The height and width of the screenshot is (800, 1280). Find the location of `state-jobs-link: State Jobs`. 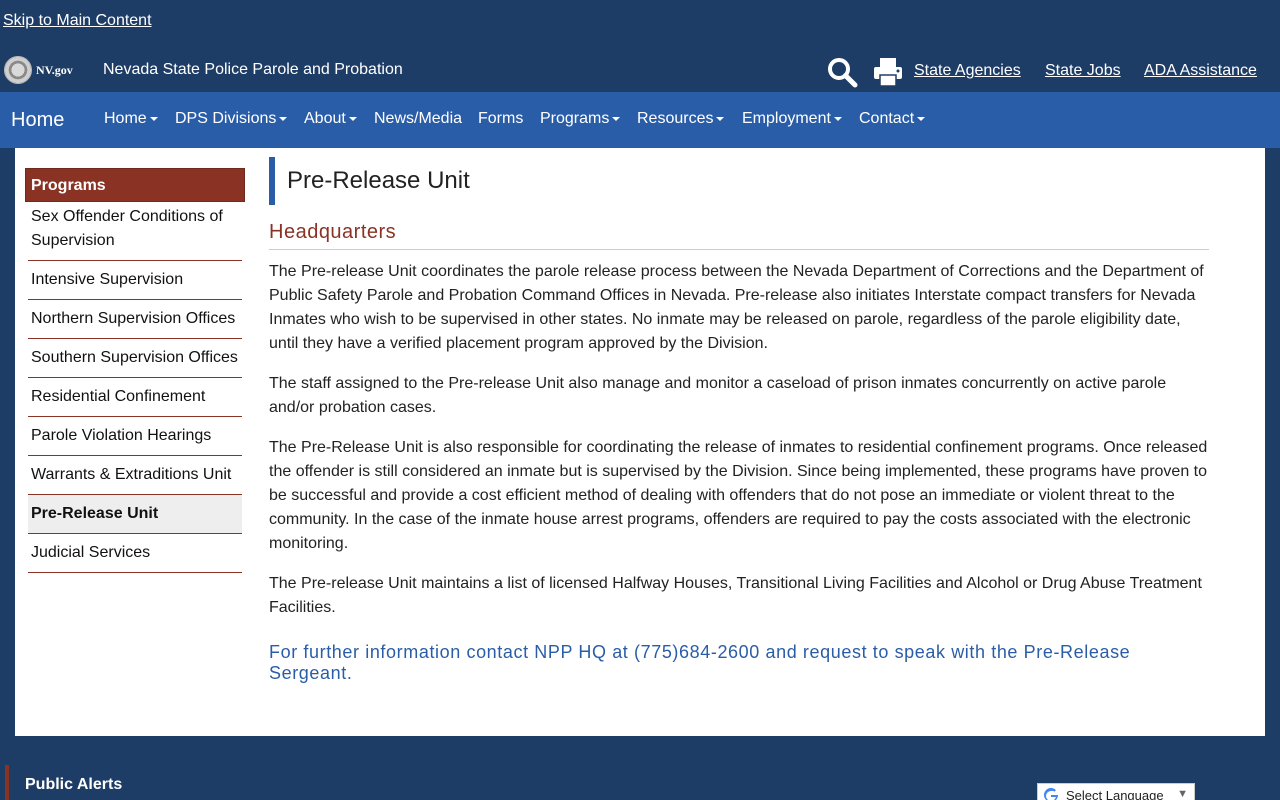

state-jobs-link: State Jobs is located at coordinates (1083, 71).